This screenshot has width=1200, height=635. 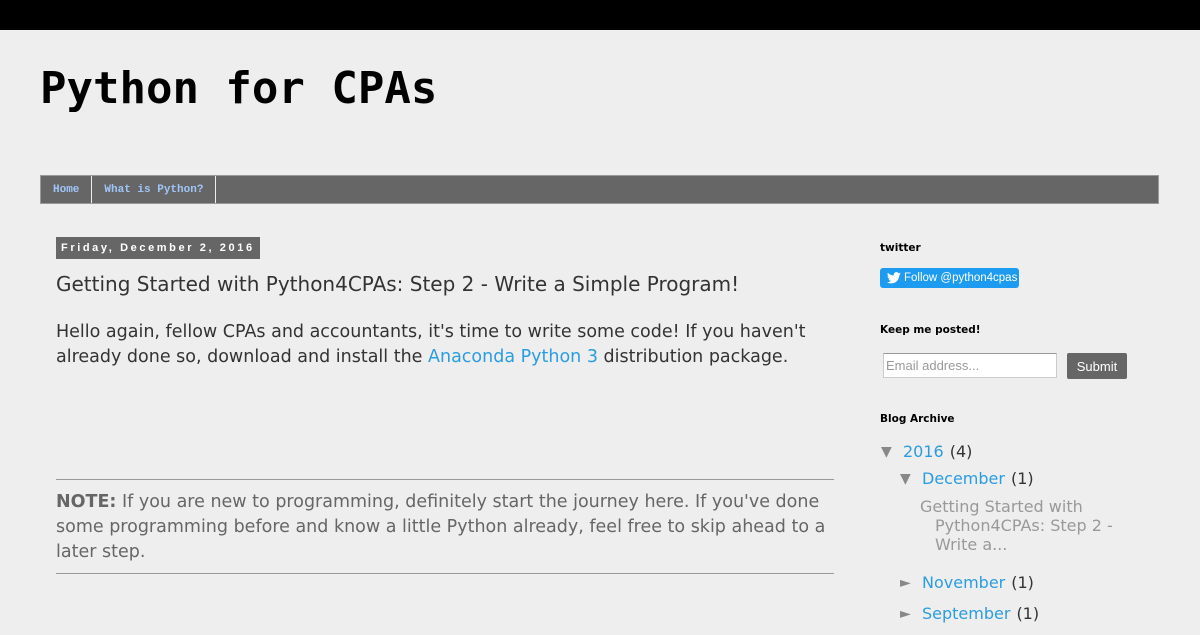 I want to click on blog-title: Python for CPAs, so click(x=238, y=89).